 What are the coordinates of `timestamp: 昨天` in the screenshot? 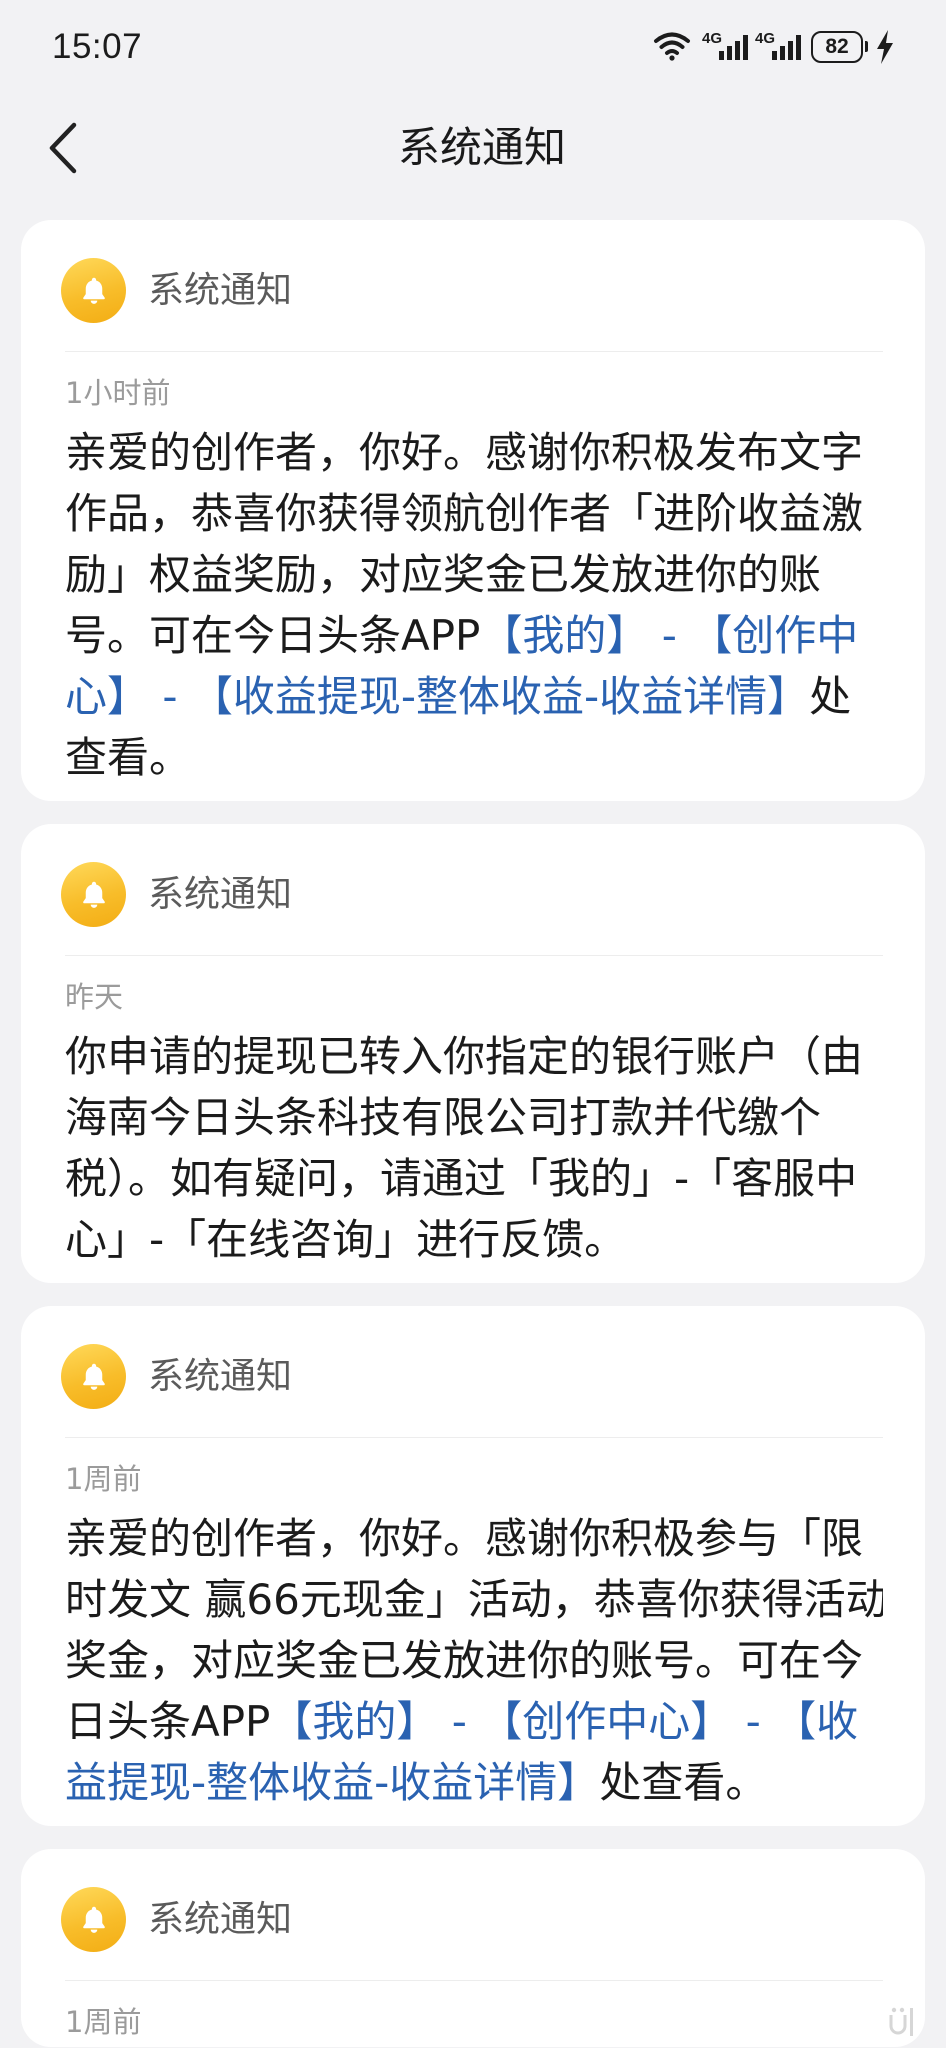 It's located at (94, 997).